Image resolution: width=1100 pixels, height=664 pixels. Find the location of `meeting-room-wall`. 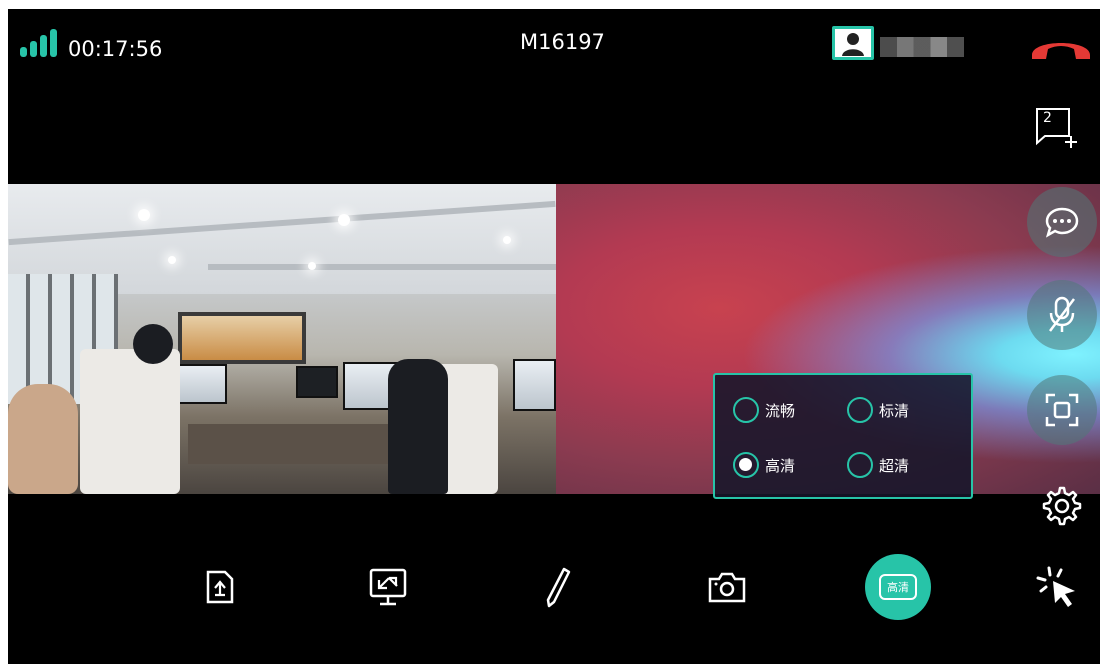

meeting-room-wall is located at coordinates (242, 338).